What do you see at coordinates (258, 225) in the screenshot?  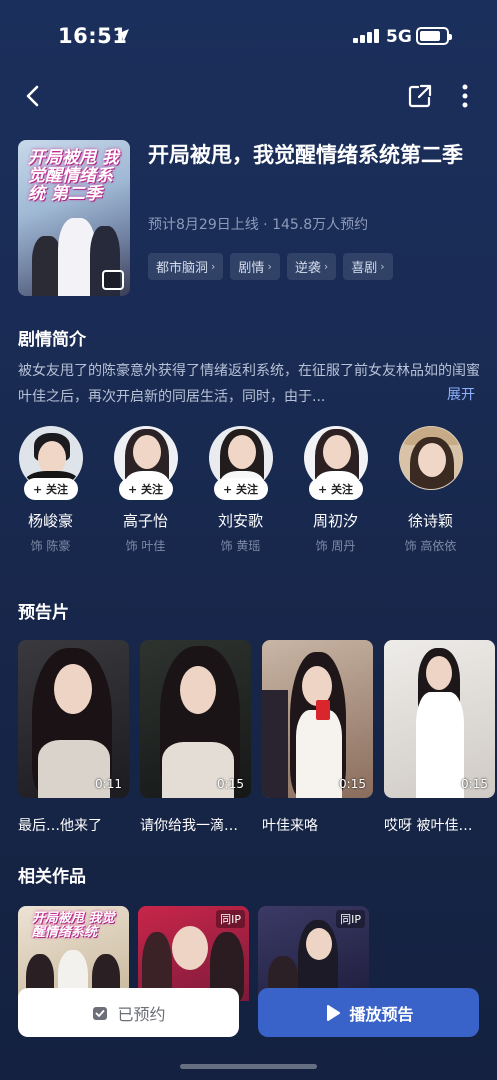 I see `release-info: 预计8月29日上线 · 145.8万人预约` at bounding box center [258, 225].